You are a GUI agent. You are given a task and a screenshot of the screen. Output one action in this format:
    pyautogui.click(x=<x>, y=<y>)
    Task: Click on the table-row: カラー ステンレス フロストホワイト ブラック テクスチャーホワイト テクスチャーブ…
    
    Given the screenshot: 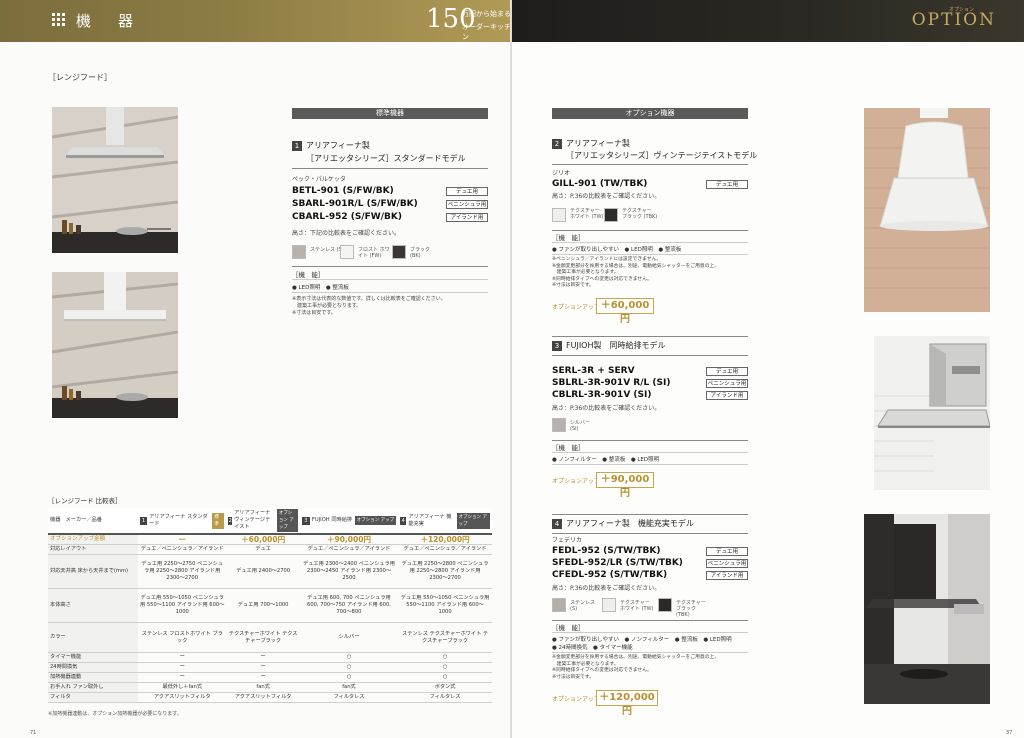 What is the action you would take?
    pyautogui.click(x=270, y=637)
    